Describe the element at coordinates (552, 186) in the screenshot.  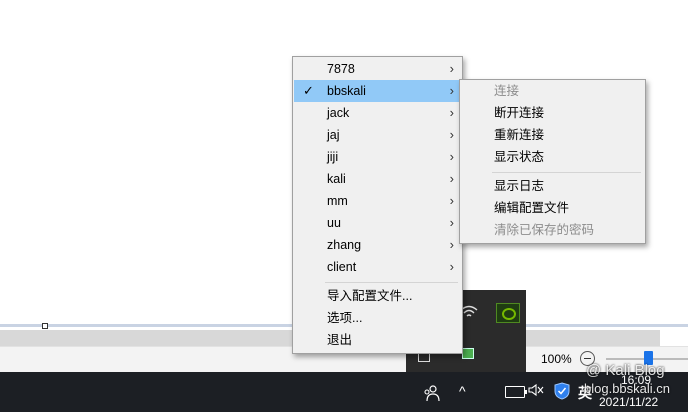
I see `submenu-item-show-log: 显示日志` at that location.